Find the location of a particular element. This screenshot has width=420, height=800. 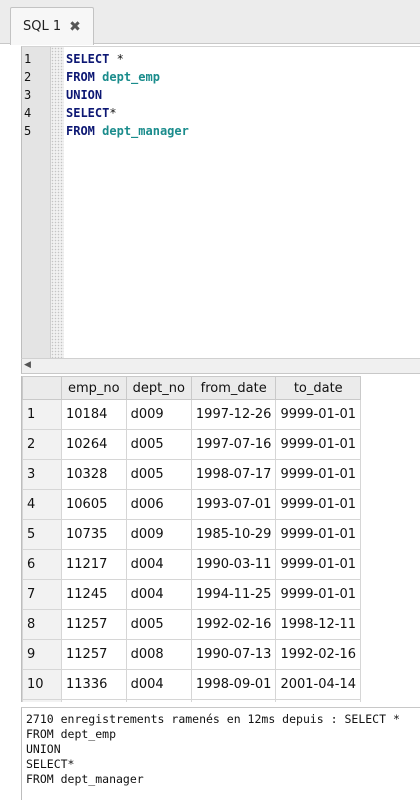

row-number: 8 is located at coordinates (42, 624).